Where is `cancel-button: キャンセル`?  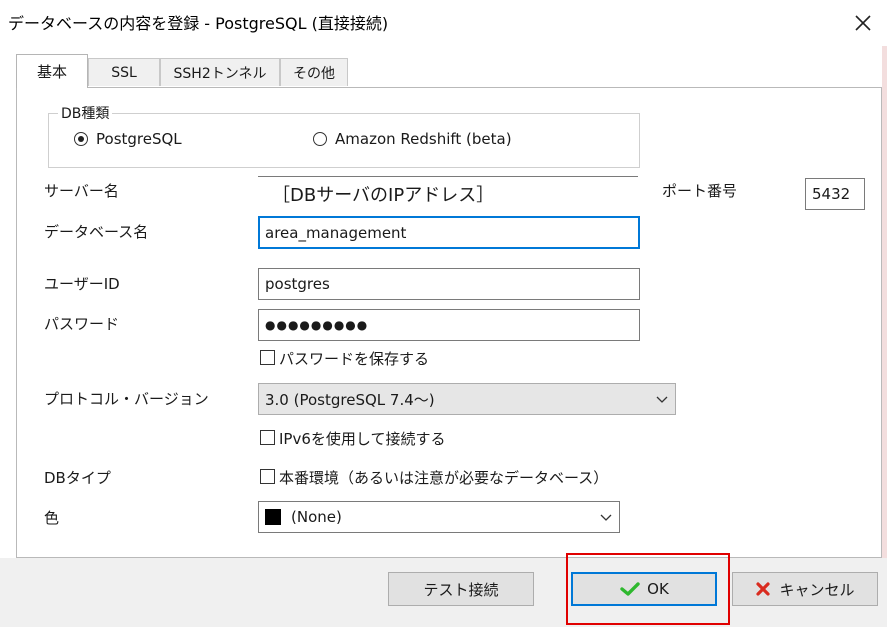
cancel-button: キャンセル is located at coordinates (805, 589).